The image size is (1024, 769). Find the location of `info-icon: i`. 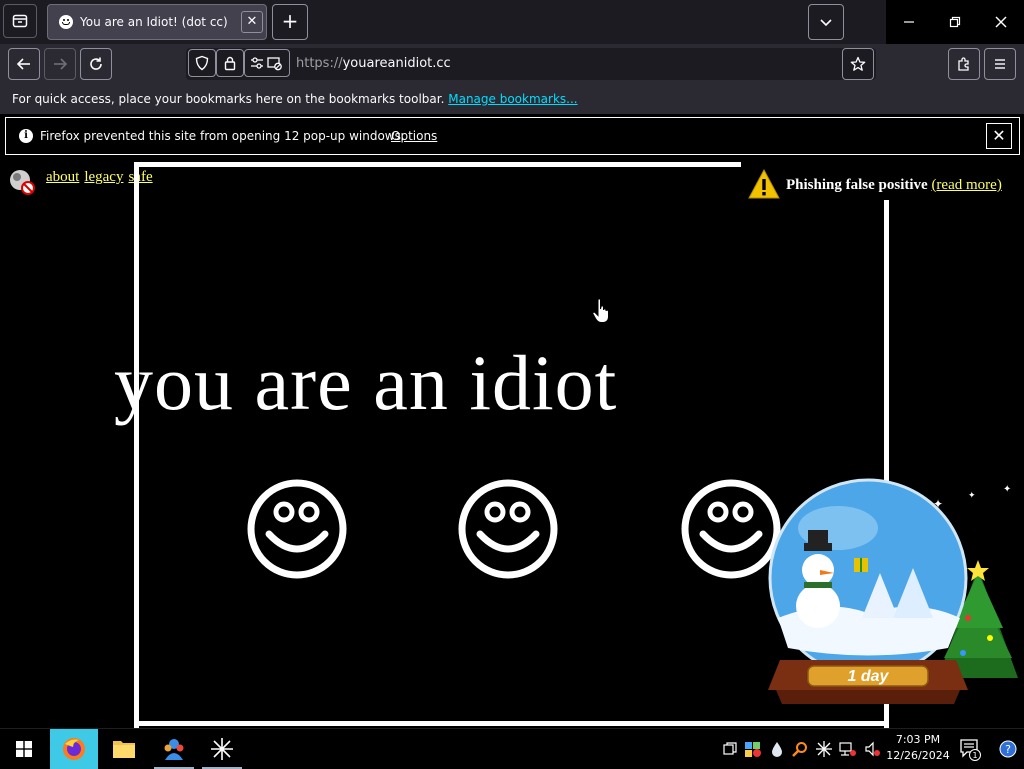

info-icon: i is located at coordinates (26, 136).